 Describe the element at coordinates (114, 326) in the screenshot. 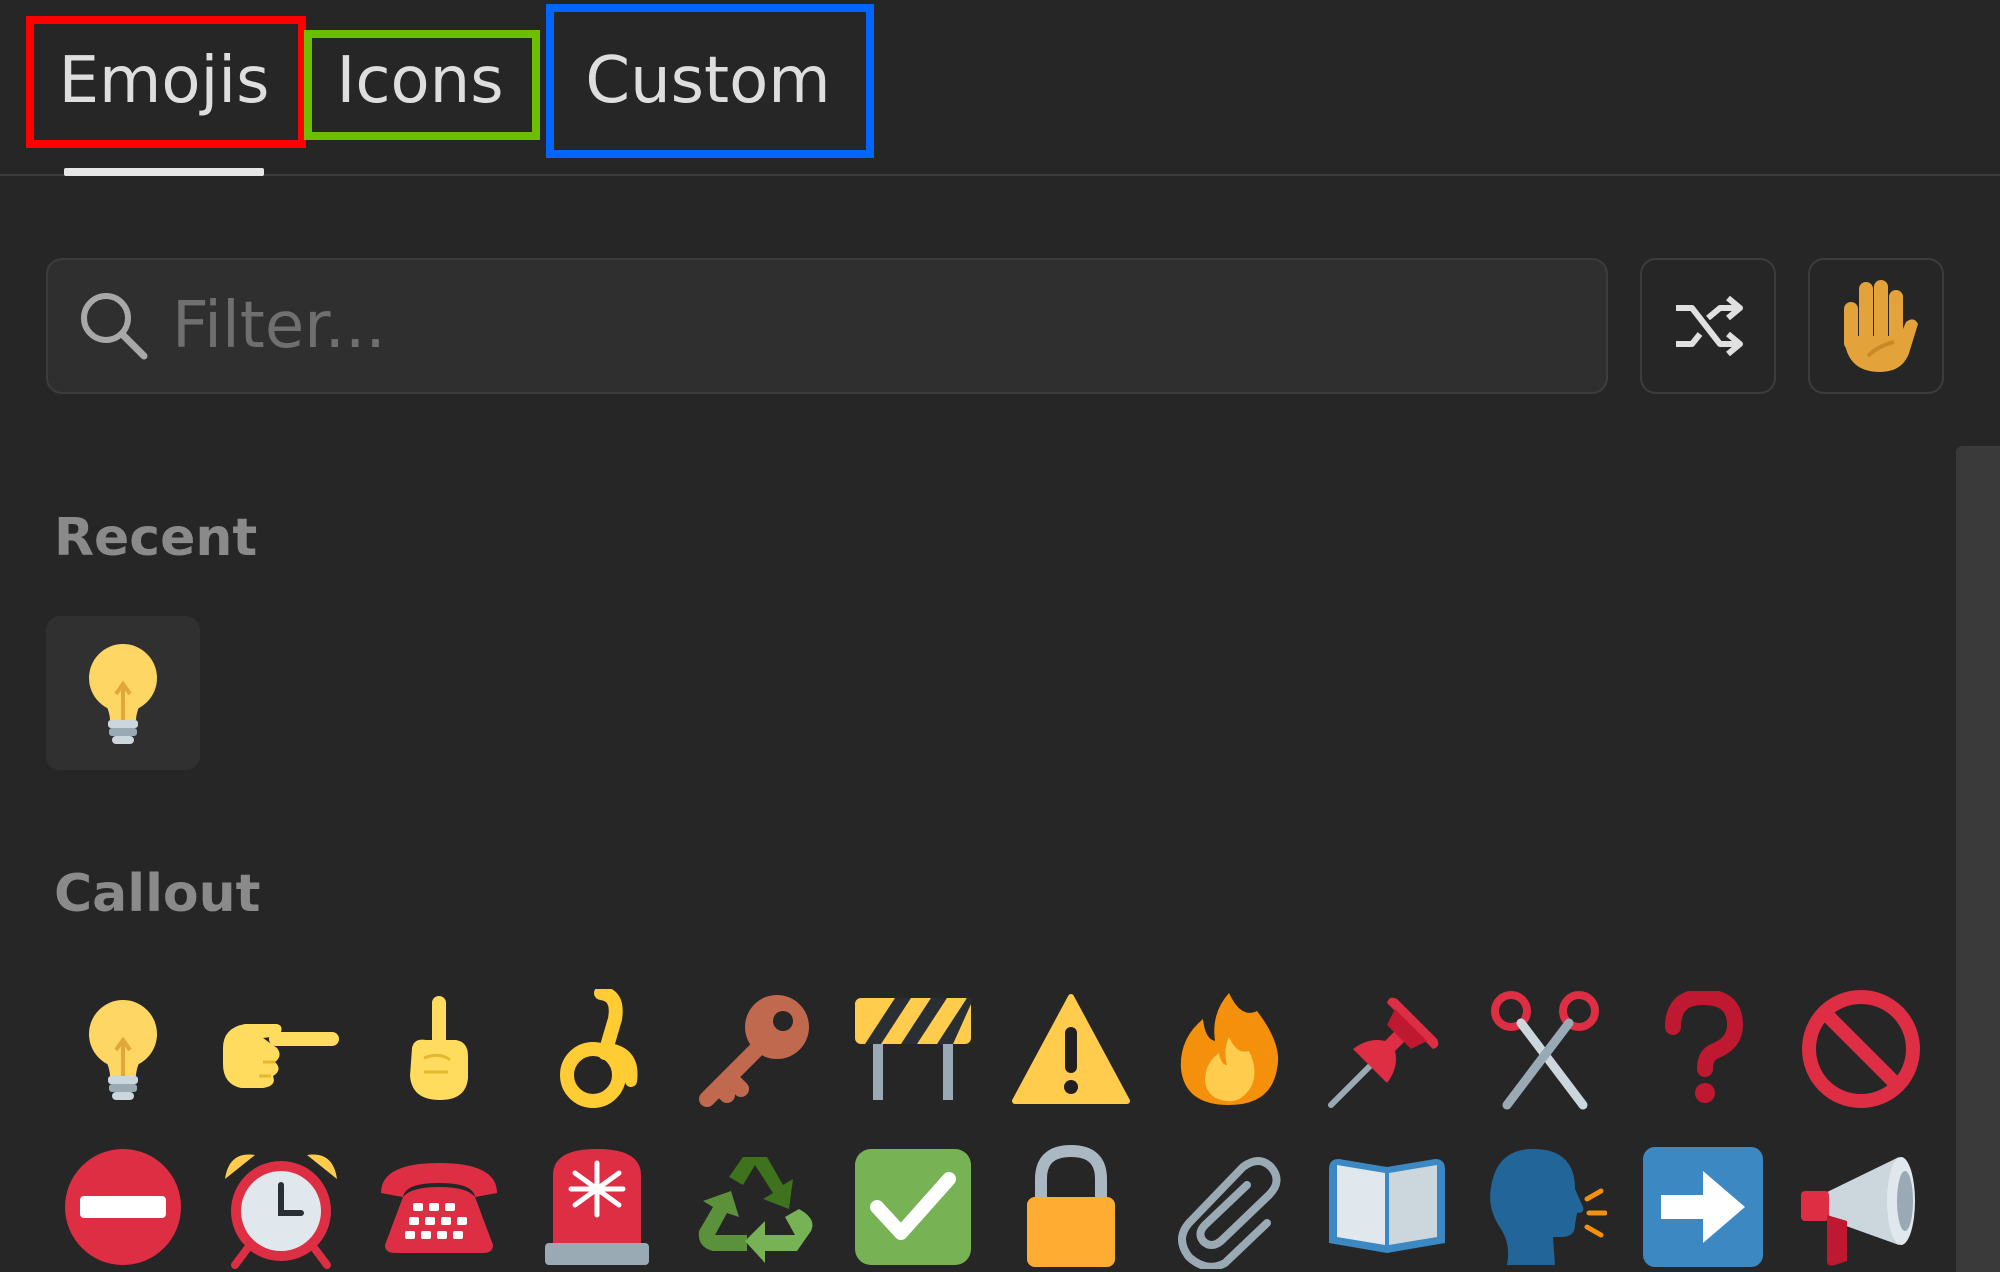

I see `search-icon` at that location.